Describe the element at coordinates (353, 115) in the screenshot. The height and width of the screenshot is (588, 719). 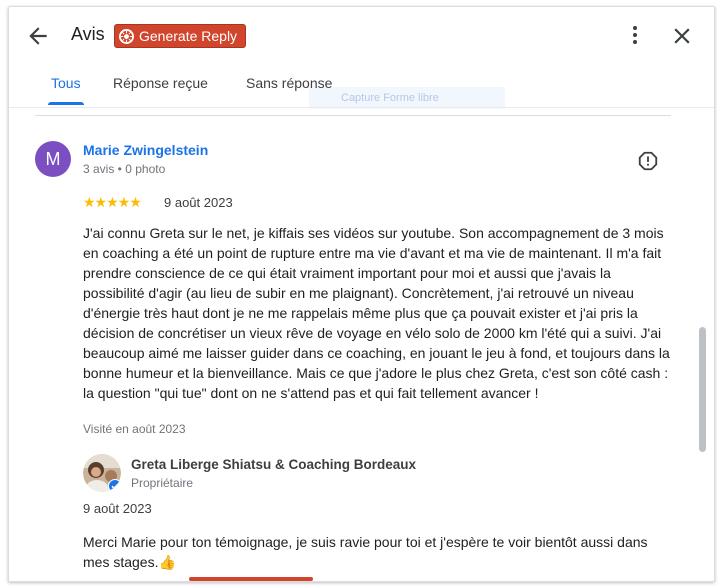
I see `review-separator` at that location.